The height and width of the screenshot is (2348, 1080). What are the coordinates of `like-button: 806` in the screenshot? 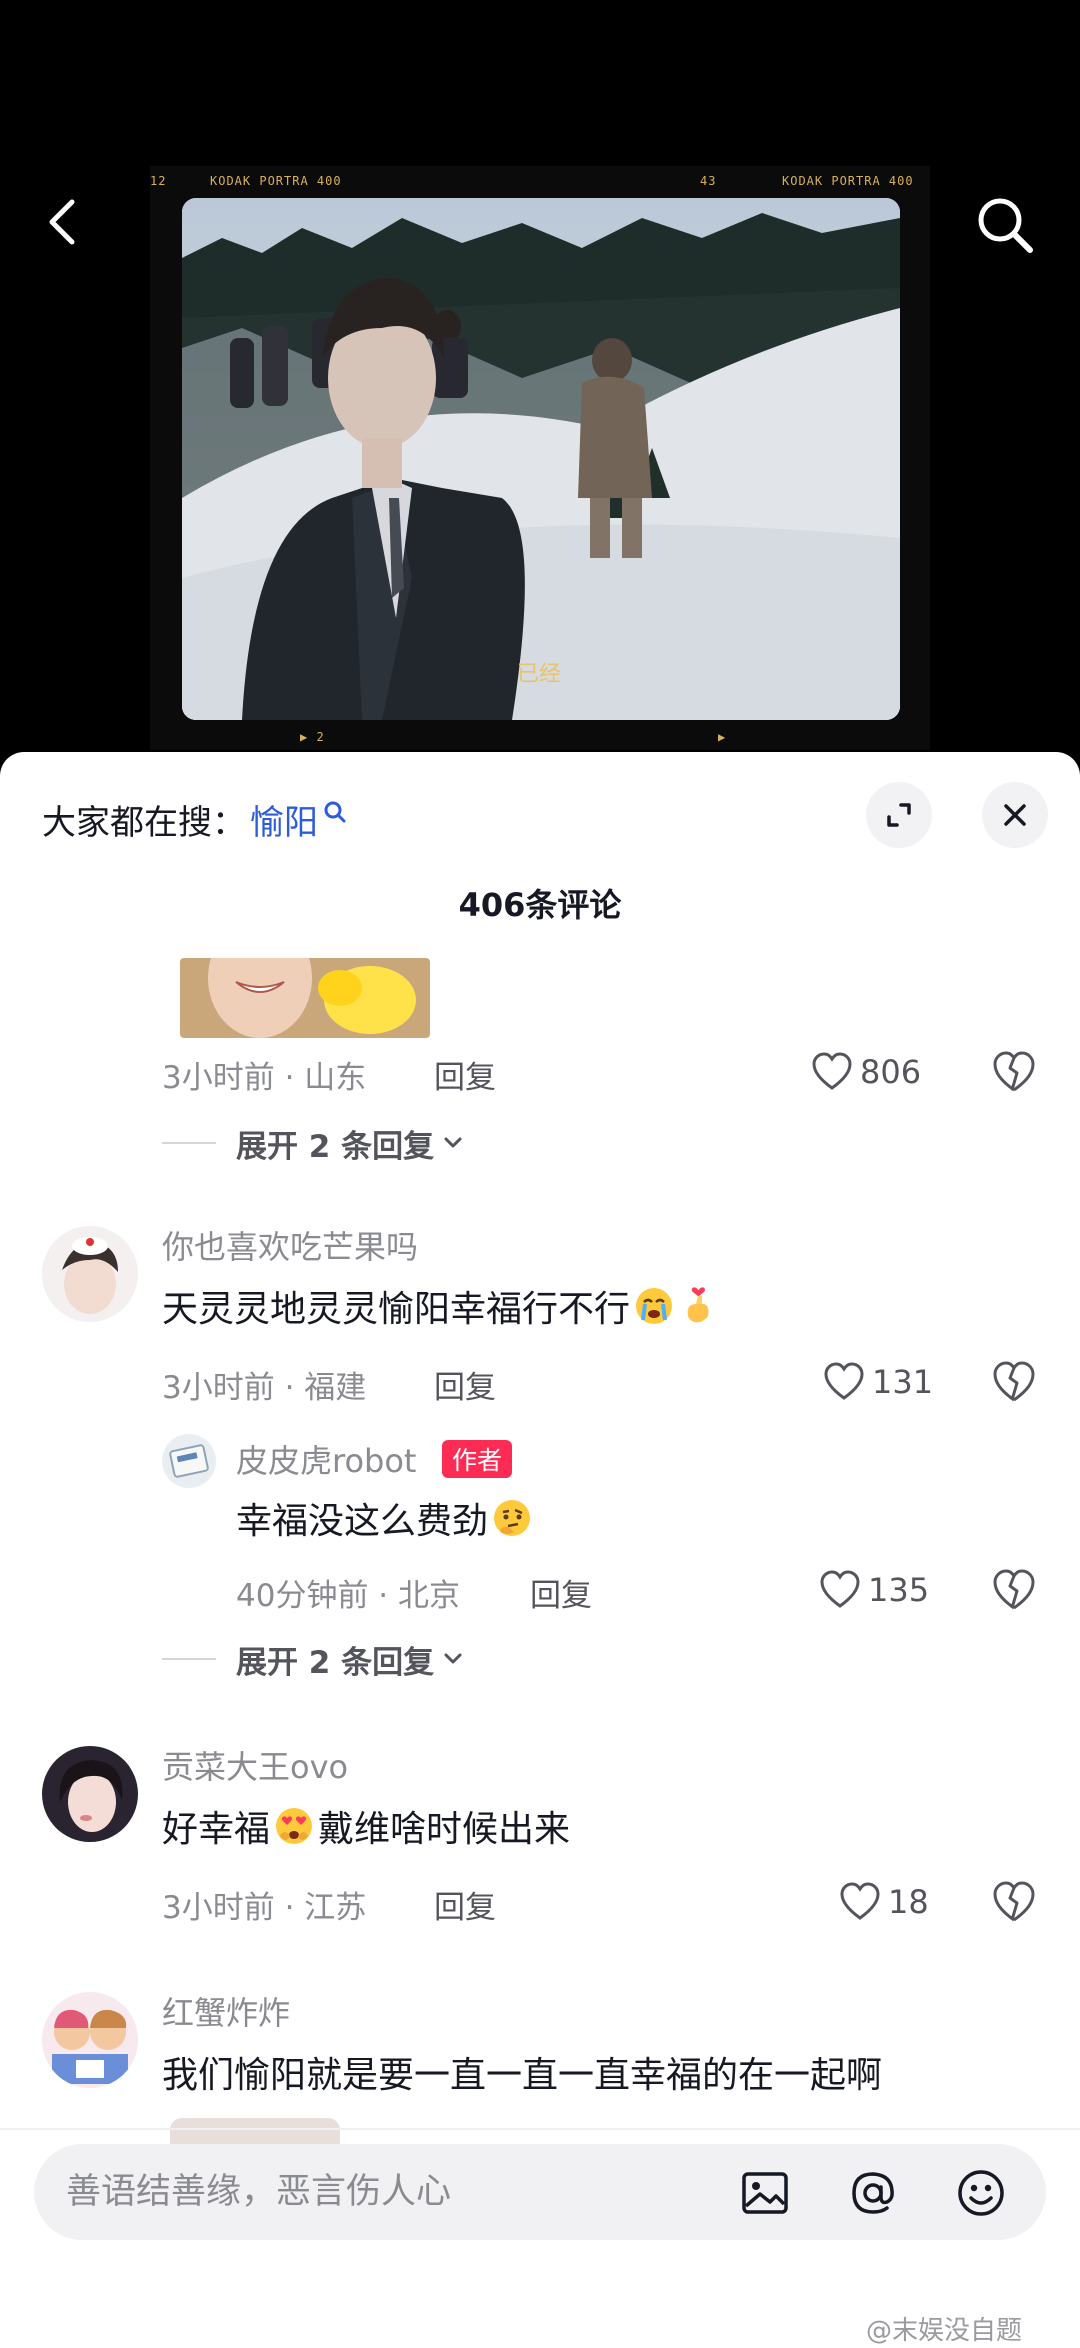 It's located at (865, 1072).